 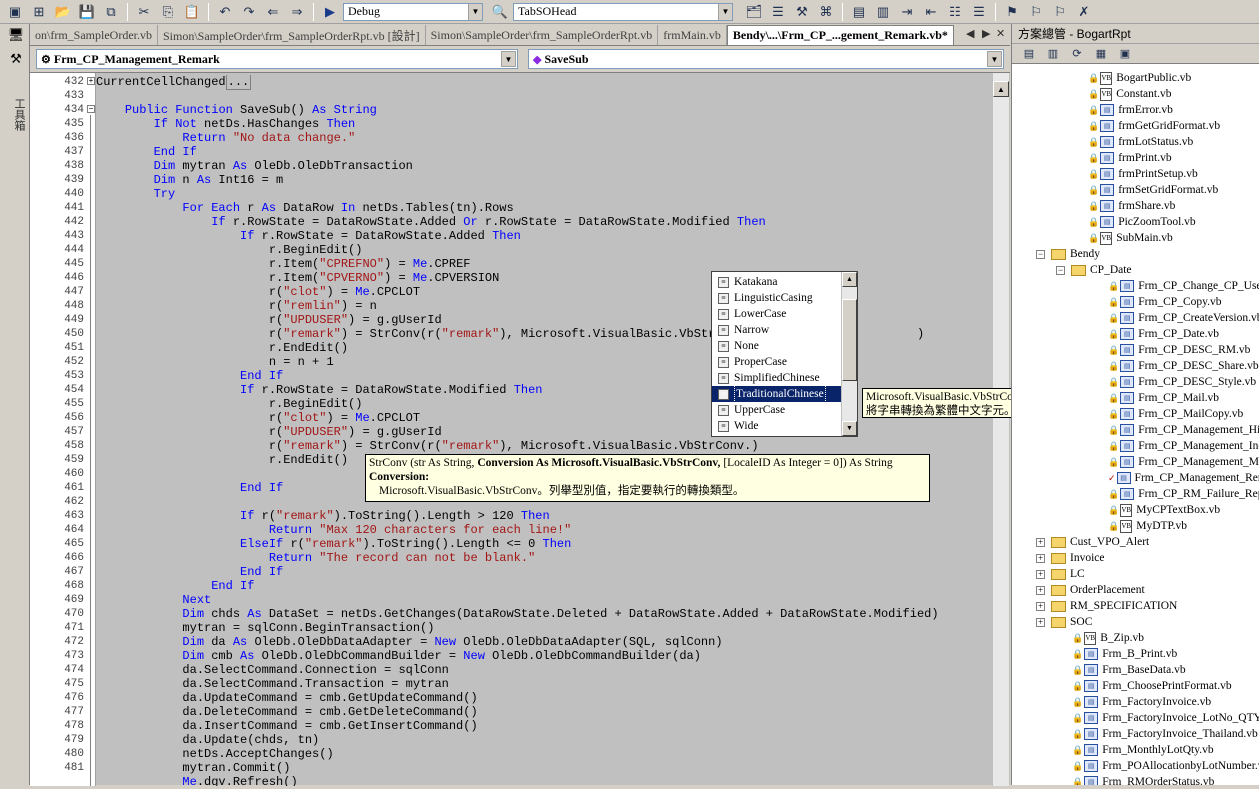 I want to click on tree-file-node: 🔒 ▤ frmSetGridFormat.vb, so click(x=1153, y=190).